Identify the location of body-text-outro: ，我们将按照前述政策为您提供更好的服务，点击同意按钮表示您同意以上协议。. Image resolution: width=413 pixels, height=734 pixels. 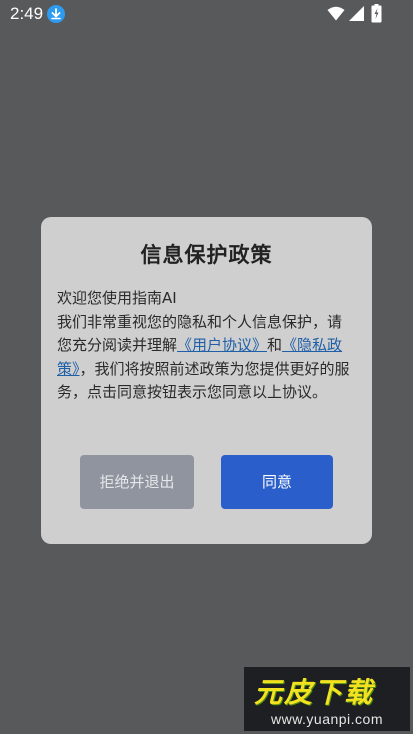
(203, 380).